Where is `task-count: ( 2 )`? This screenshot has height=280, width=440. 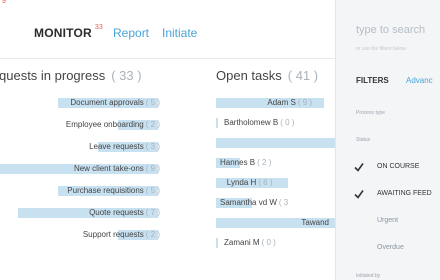 task-count: ( 2 ) is located at coordinates (264, 162).